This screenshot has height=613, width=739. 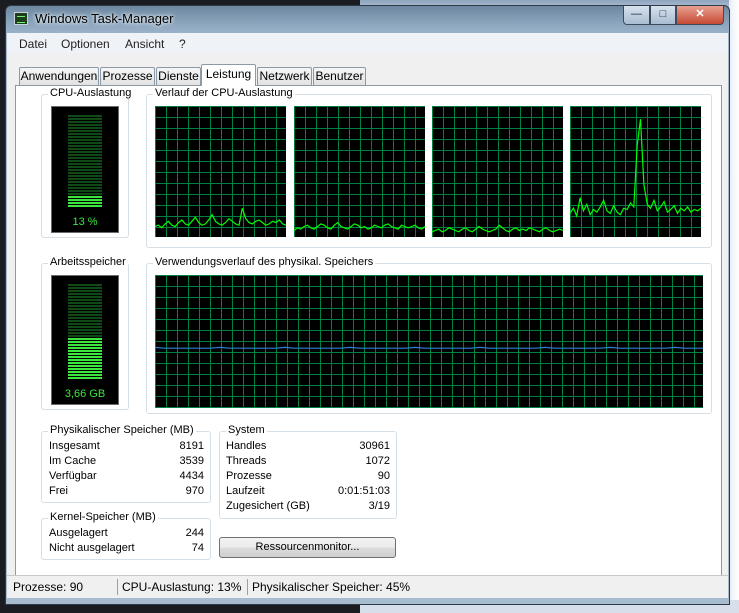 What do you see at coordinates (33, 44) in the screenshot?
I see `menu-file: Datei` at bounding box center [33, 44].